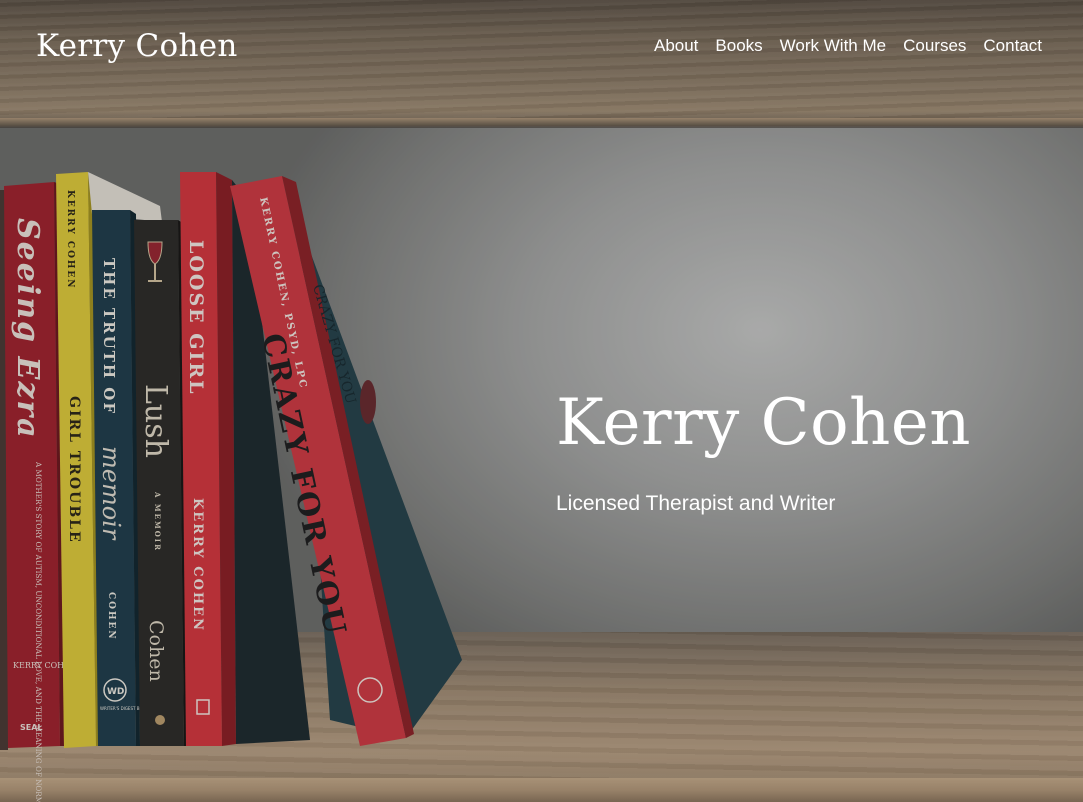 Image resolution: width=1083 pixels, height=802 pixels. Describe the element at coordinates (833, 46) in the screenshot. I see `nav-work-with-me: Work With Me` at that location.